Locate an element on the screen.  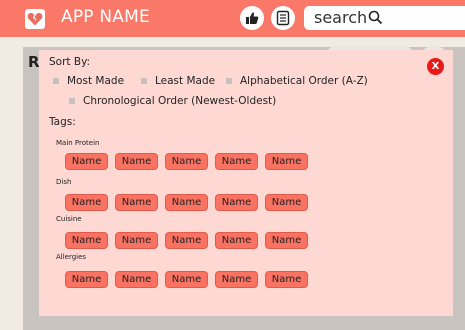
search-icon is located at coordinates (375, 19).